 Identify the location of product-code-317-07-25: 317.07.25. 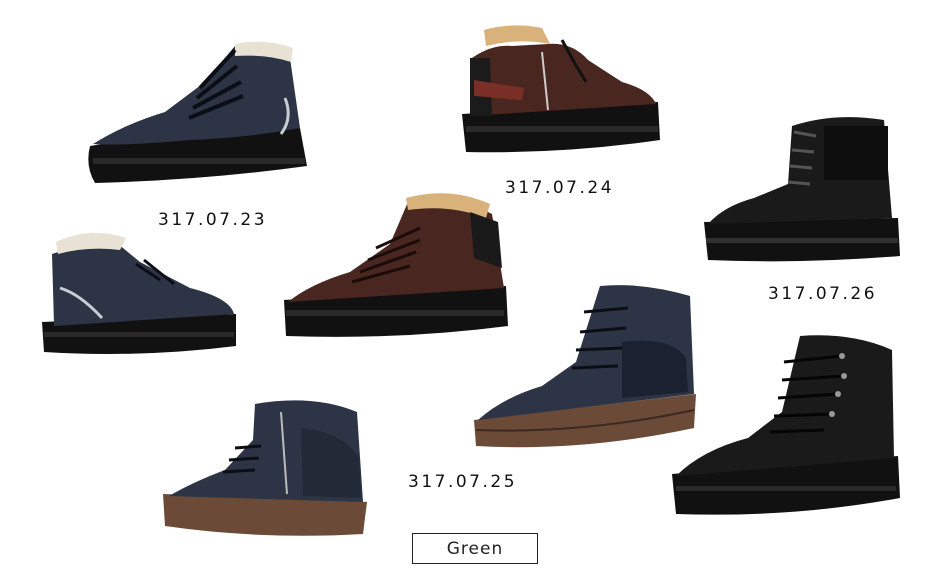
(463, 482).